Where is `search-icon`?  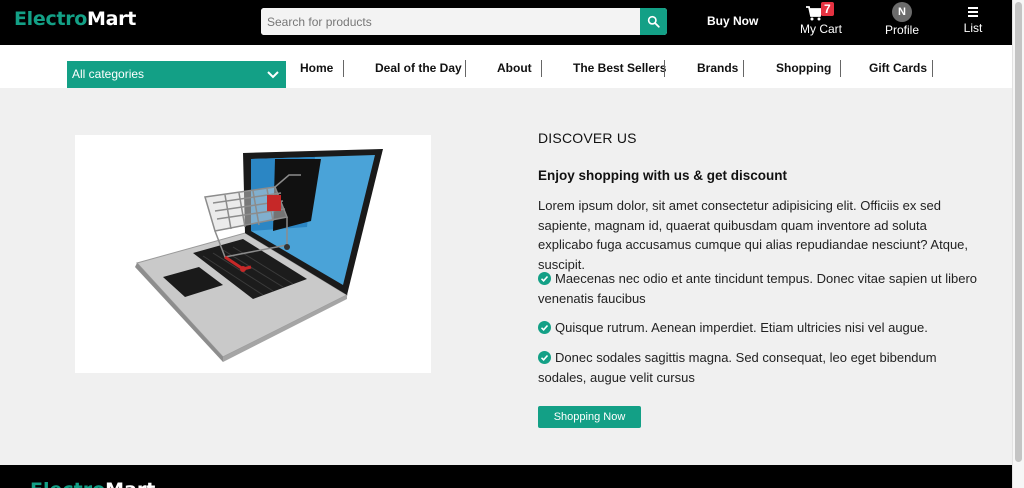 search-icon is located at coordinates (653, 21).